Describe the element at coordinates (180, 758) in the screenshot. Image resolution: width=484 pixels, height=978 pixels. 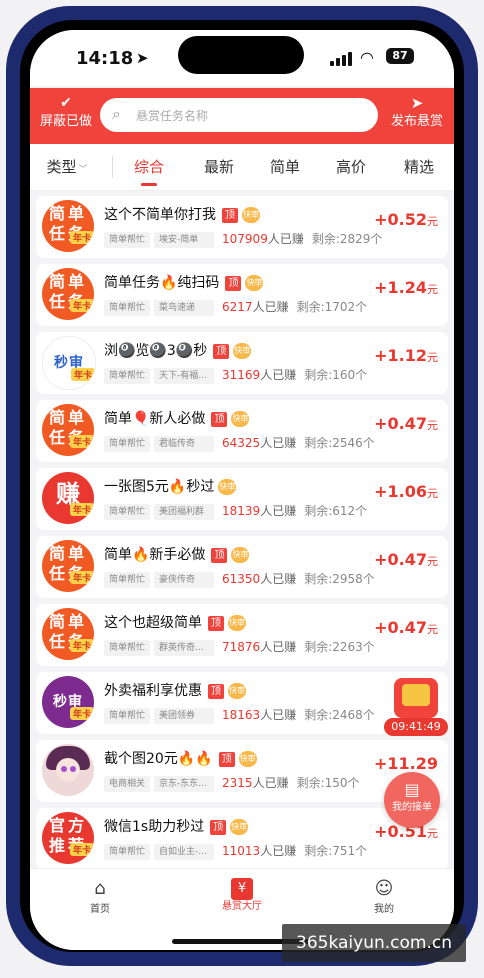
I see `task-title-row: 截个图20元🔥🔥 顶快审` at that location.